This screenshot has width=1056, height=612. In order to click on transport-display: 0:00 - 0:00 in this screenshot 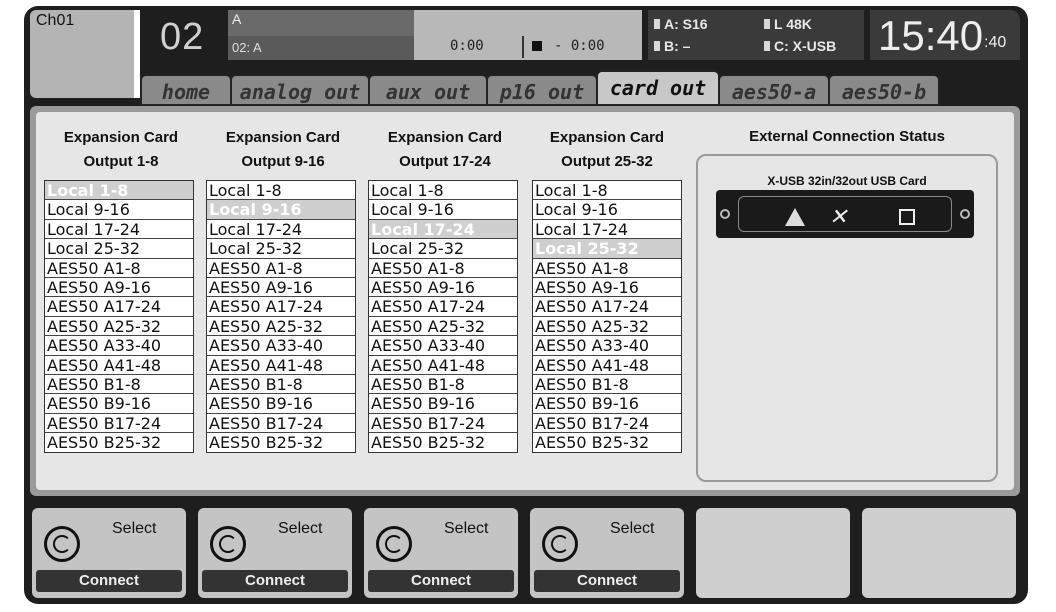, I will do `click(528, 35)`.